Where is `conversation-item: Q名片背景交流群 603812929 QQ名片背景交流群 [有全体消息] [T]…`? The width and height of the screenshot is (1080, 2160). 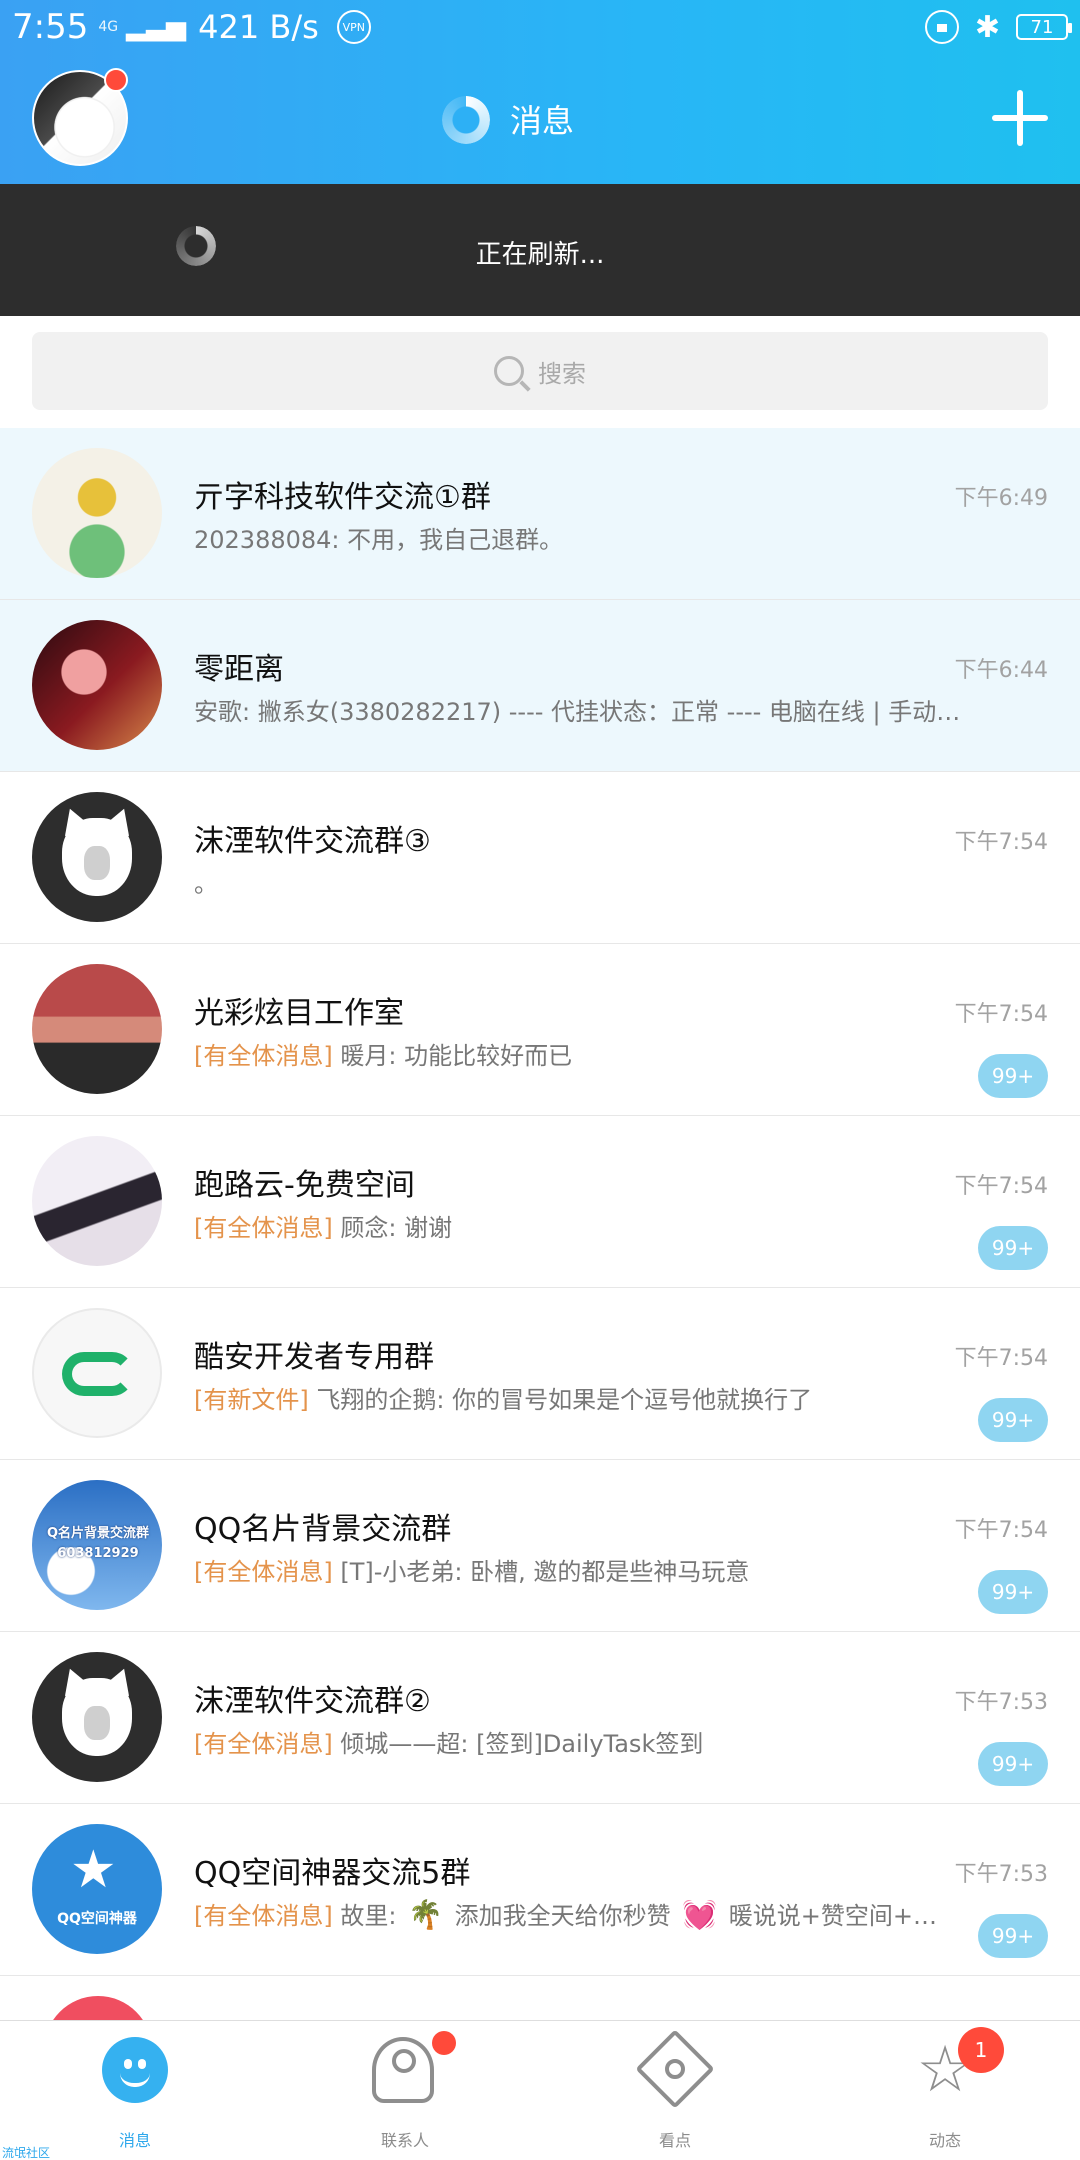
conversation-item: Q名片背景交流群 603812929 QQ名片背景交流群 [有全体消息] [T]… is located at coordinates (540, 1546).